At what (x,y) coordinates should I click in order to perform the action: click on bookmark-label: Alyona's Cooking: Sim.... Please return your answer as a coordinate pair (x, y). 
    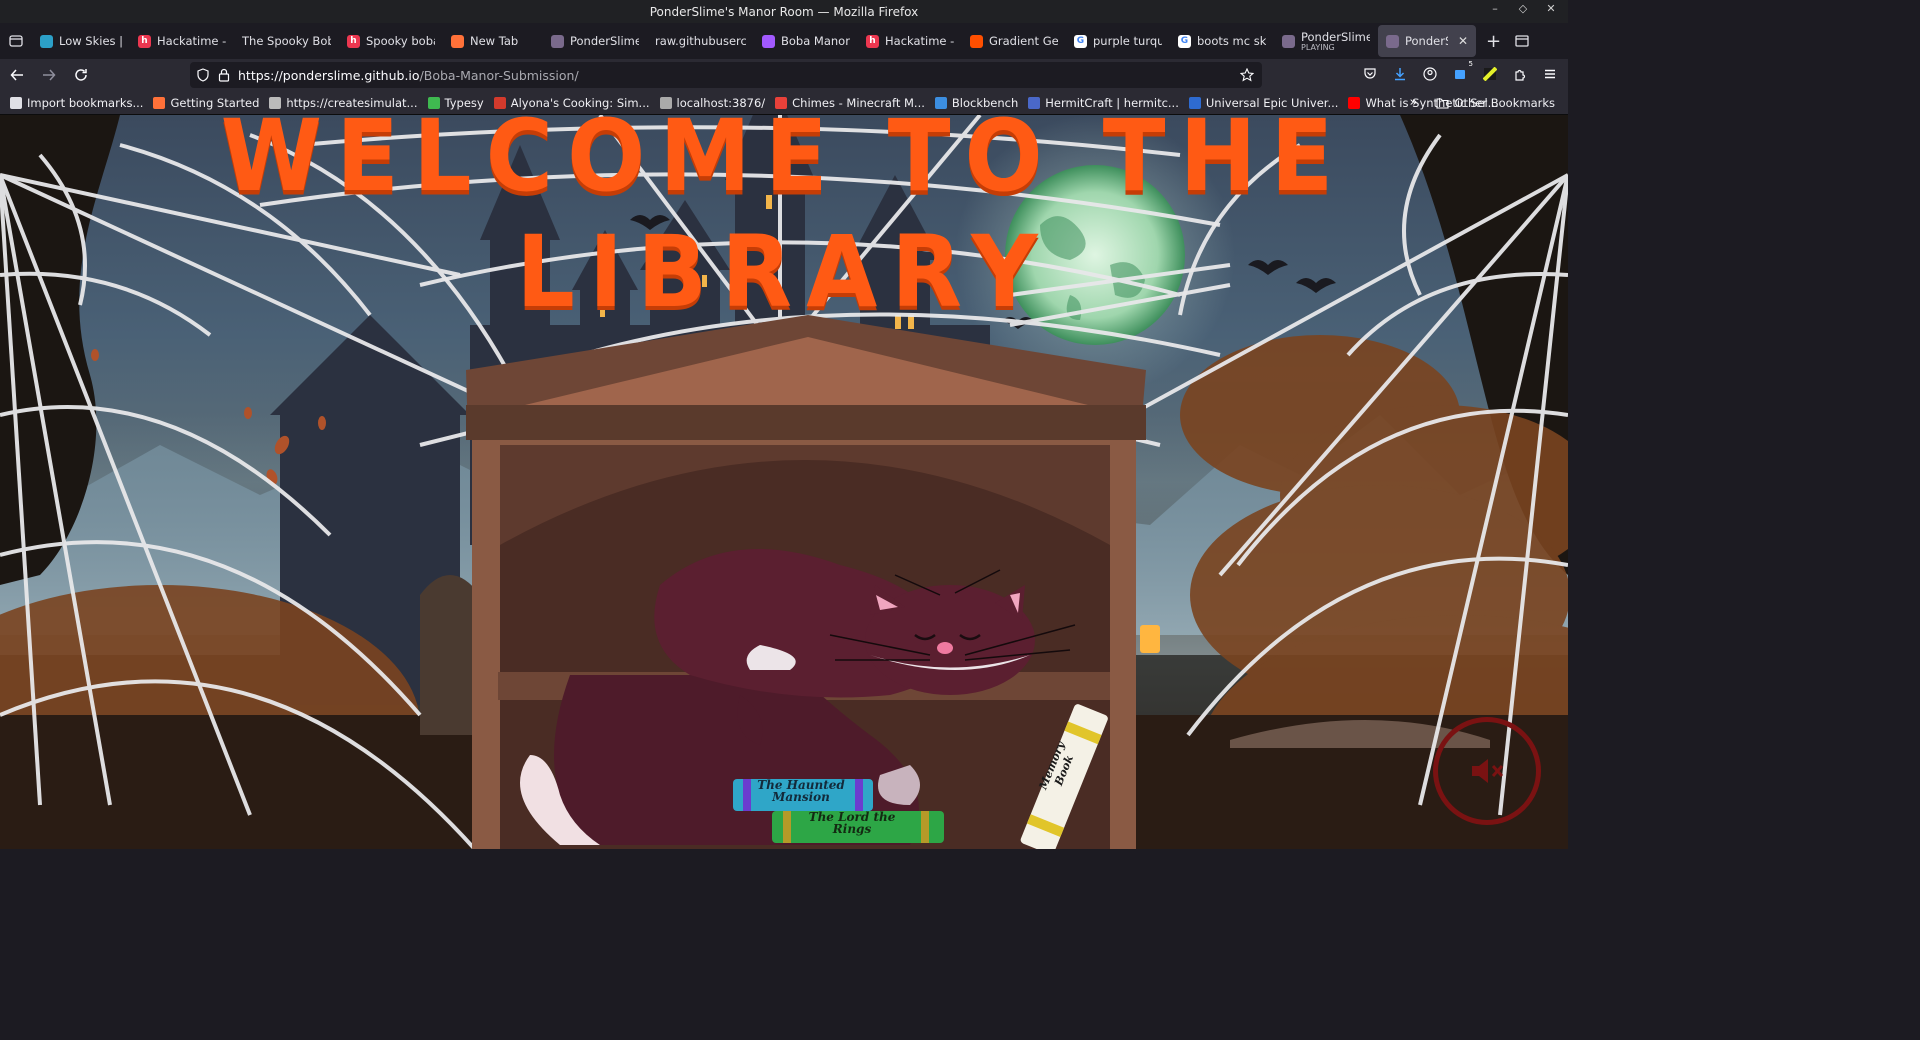
    Looking at the image, I should click on (580, 102).